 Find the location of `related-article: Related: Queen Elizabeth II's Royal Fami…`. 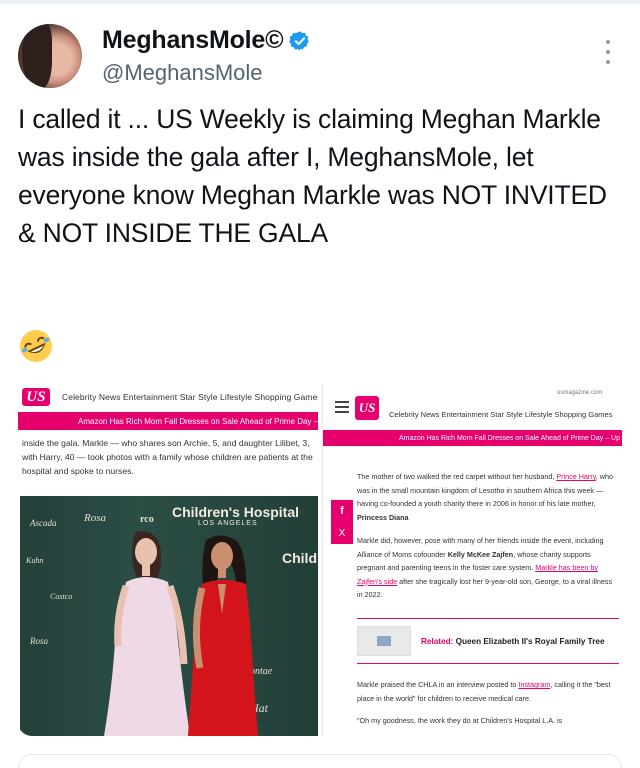

related-article: Related: Queen Elizabeth II's Royal Fami… is located at coordinates (488, 641).